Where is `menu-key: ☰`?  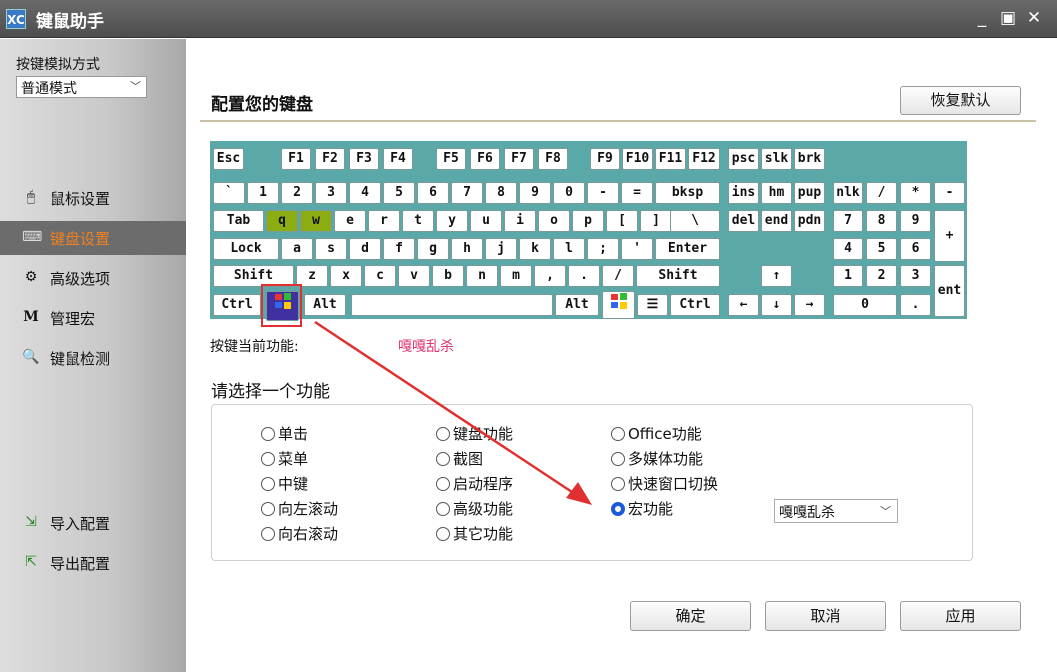 menu-key: ☰ is located at coordinates (652, 305).